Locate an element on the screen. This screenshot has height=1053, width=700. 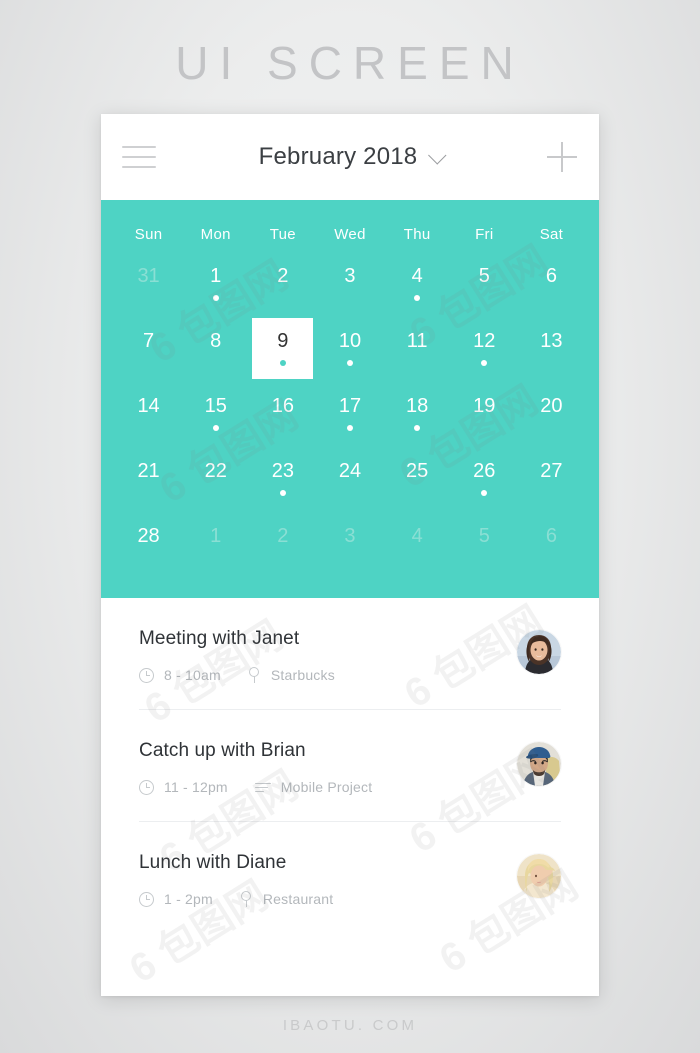
calendar-day-number: 13 is located at coordinates (551, 341).